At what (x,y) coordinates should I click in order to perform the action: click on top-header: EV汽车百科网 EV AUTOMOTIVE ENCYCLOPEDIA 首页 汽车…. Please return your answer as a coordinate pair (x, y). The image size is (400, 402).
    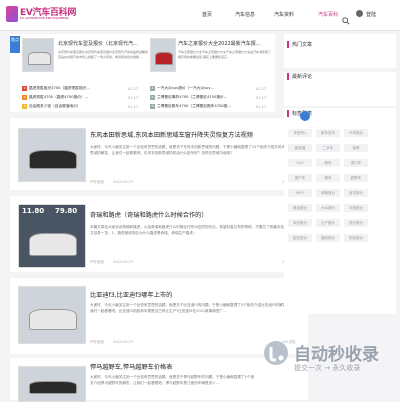
    Looking at the image, I should click on (200, 15).